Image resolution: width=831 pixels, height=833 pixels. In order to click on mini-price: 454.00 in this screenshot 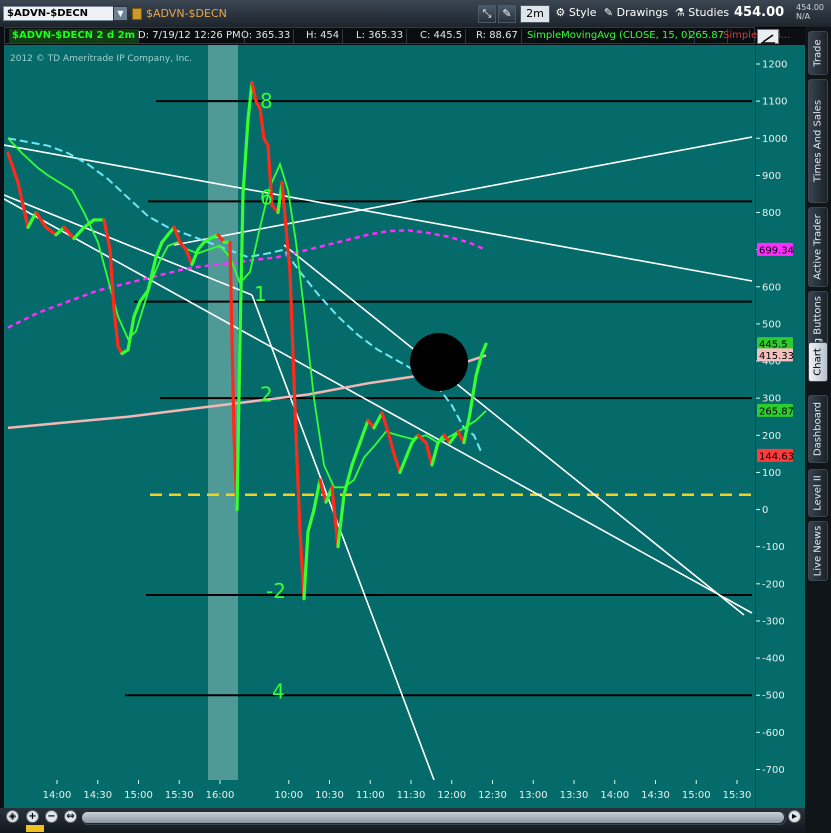, I will do `click(810, 7)`.